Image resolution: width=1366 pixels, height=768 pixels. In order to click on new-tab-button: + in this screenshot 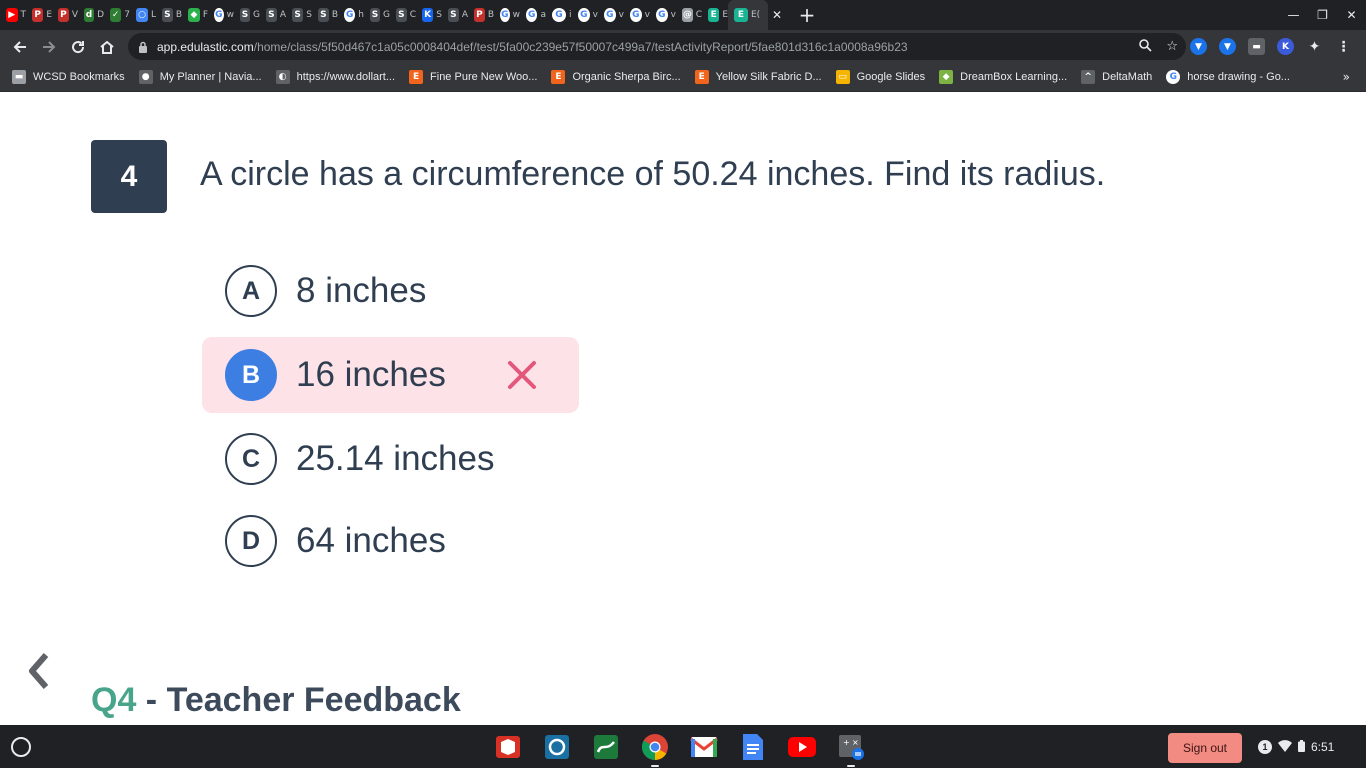, I will do `click(807, 15)`.